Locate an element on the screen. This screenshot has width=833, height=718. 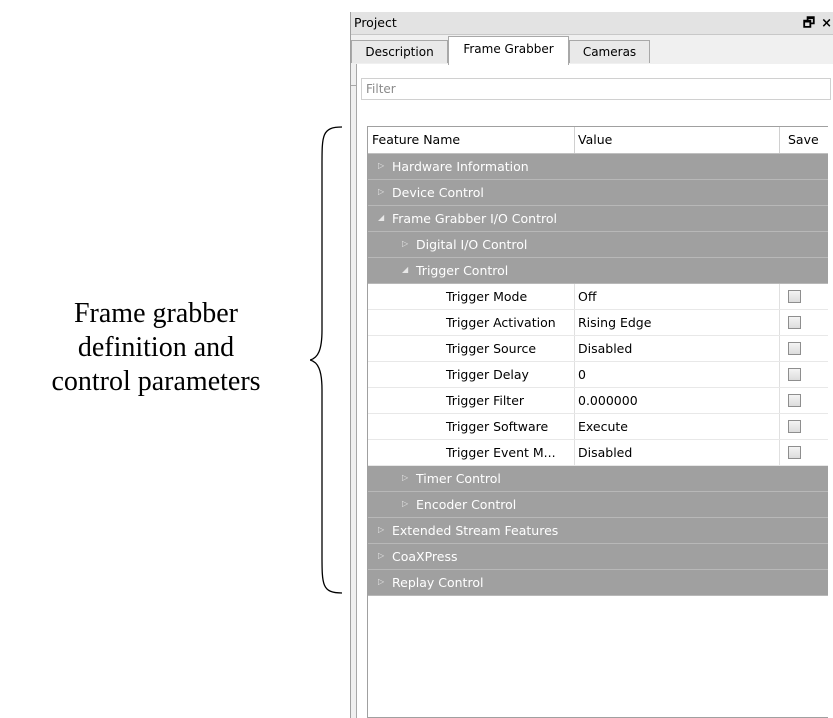
curly-brace is located at coordinates (326, 360).